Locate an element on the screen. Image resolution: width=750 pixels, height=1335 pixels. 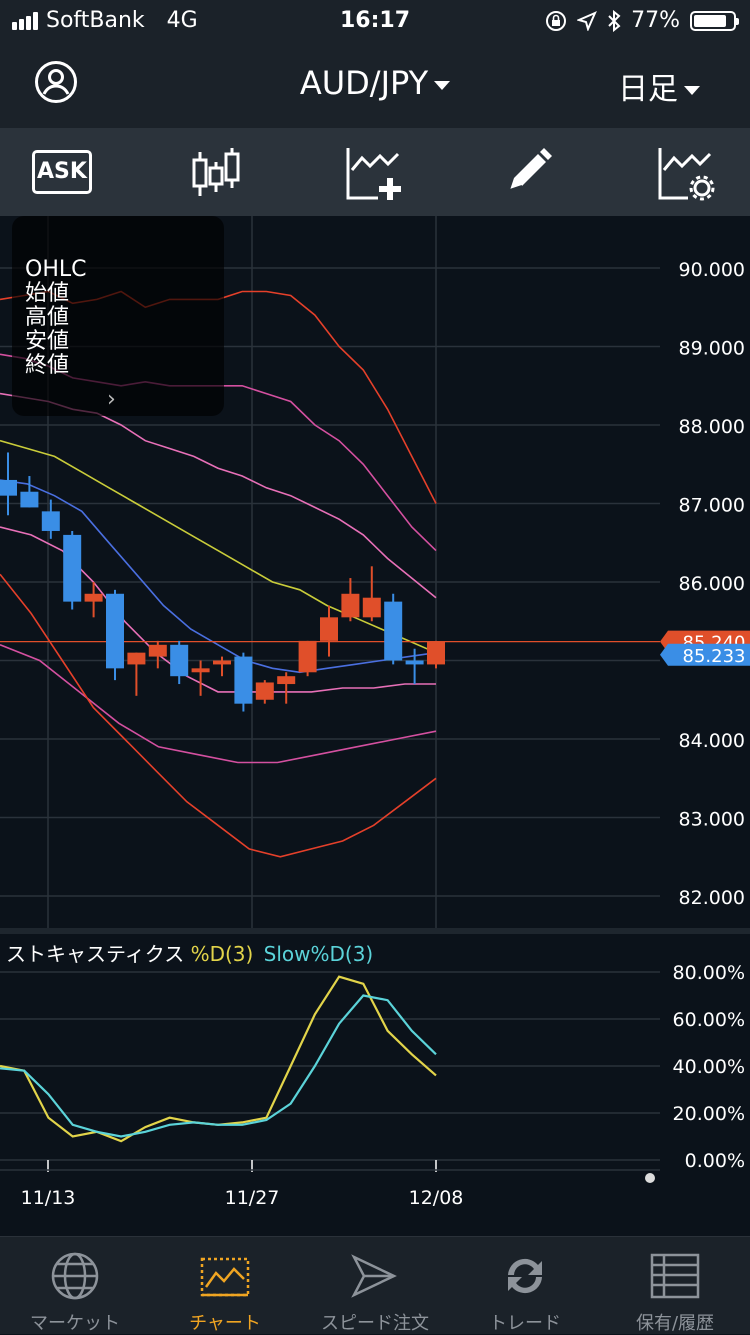
price-axis-label: 90.000 is located at coordinates (712, 270).